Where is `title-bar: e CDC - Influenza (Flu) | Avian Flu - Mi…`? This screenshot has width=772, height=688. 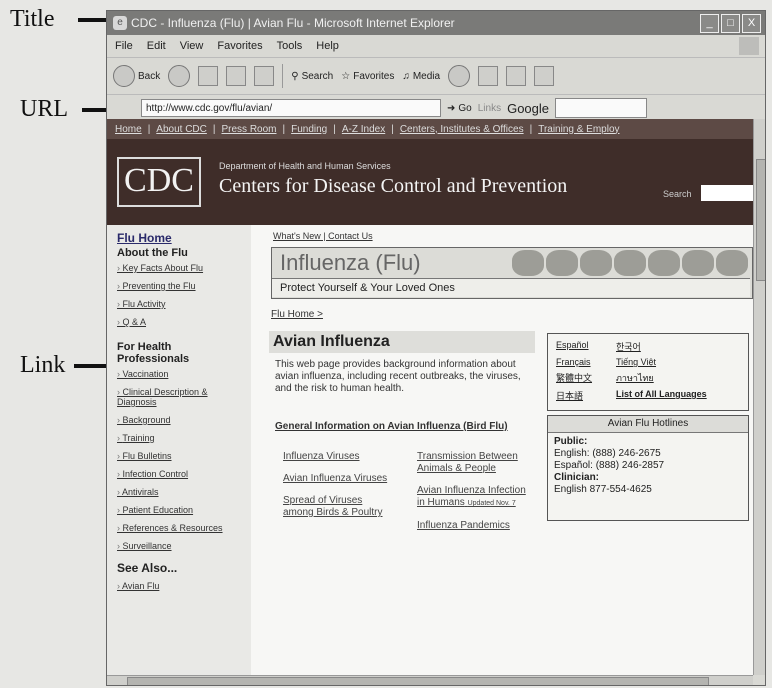 title-bar: e CDC - Influenza (Flu) | Avian Flu - Mi… is located at coordinates (436, 23).